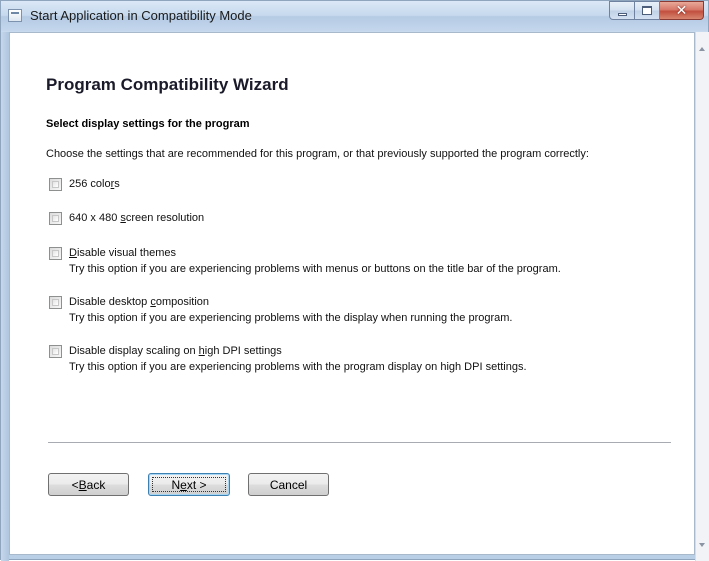 Image resolution: width=709 pixels, height=561 pixels. I want to click on label-text: 256 colo, so click(90, 184).